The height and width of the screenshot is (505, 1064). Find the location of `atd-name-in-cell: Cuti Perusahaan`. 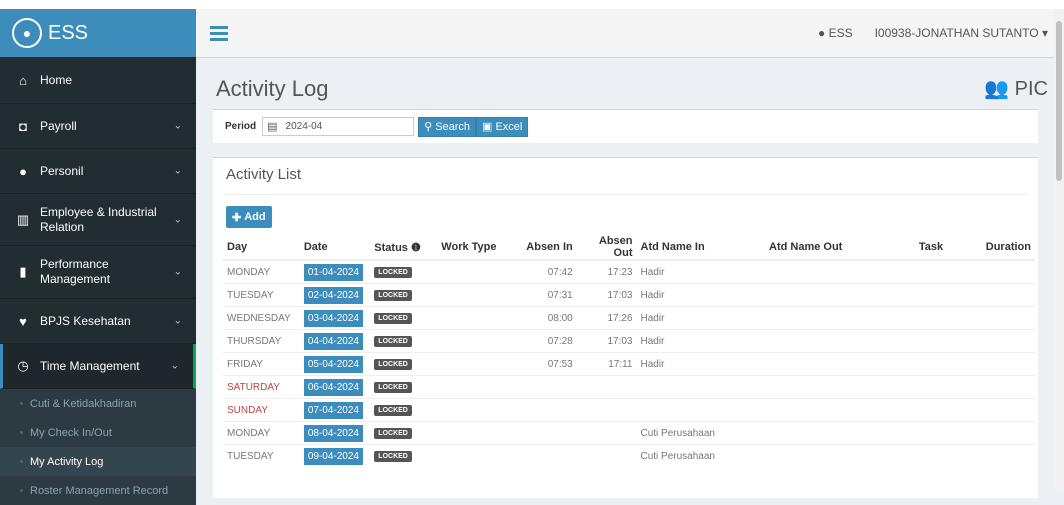

atd-name-in-cell: Cuti Perusahaan is located at coordinates (700, 433).